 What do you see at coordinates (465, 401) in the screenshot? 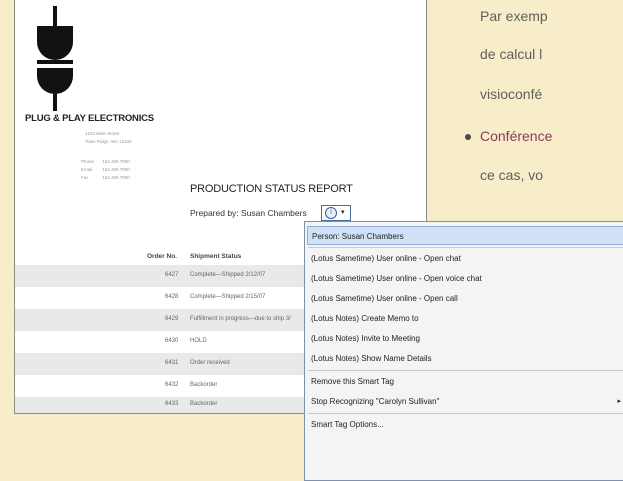
I see `menu-item-stop-recognizing: Stop Recognizing "Carolyn Sullivan" ▸` at bounding box center [465, 401].